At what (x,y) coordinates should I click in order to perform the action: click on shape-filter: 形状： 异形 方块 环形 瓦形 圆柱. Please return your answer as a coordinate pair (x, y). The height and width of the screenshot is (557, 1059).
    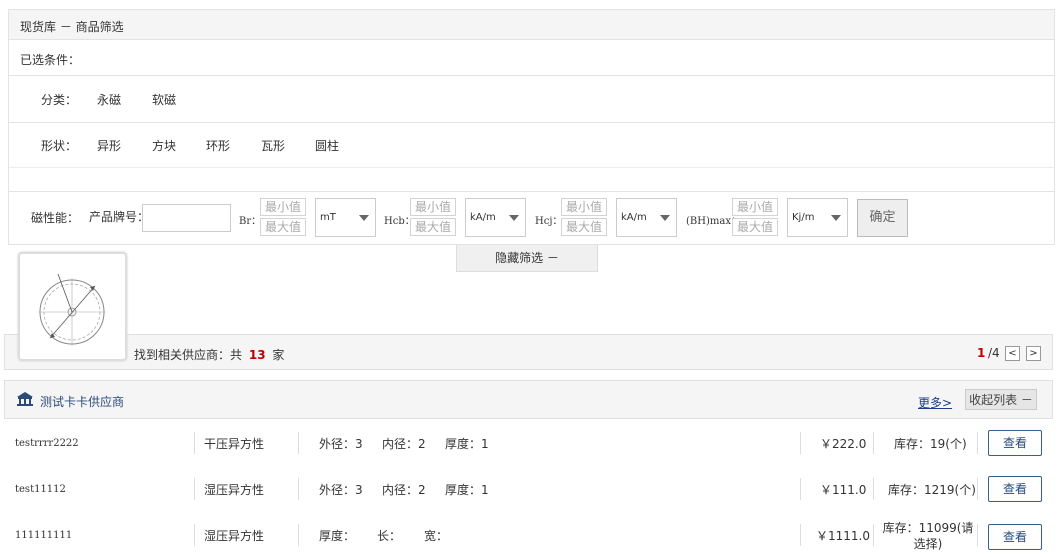
    Looking at the image, I should click on (531, 157).